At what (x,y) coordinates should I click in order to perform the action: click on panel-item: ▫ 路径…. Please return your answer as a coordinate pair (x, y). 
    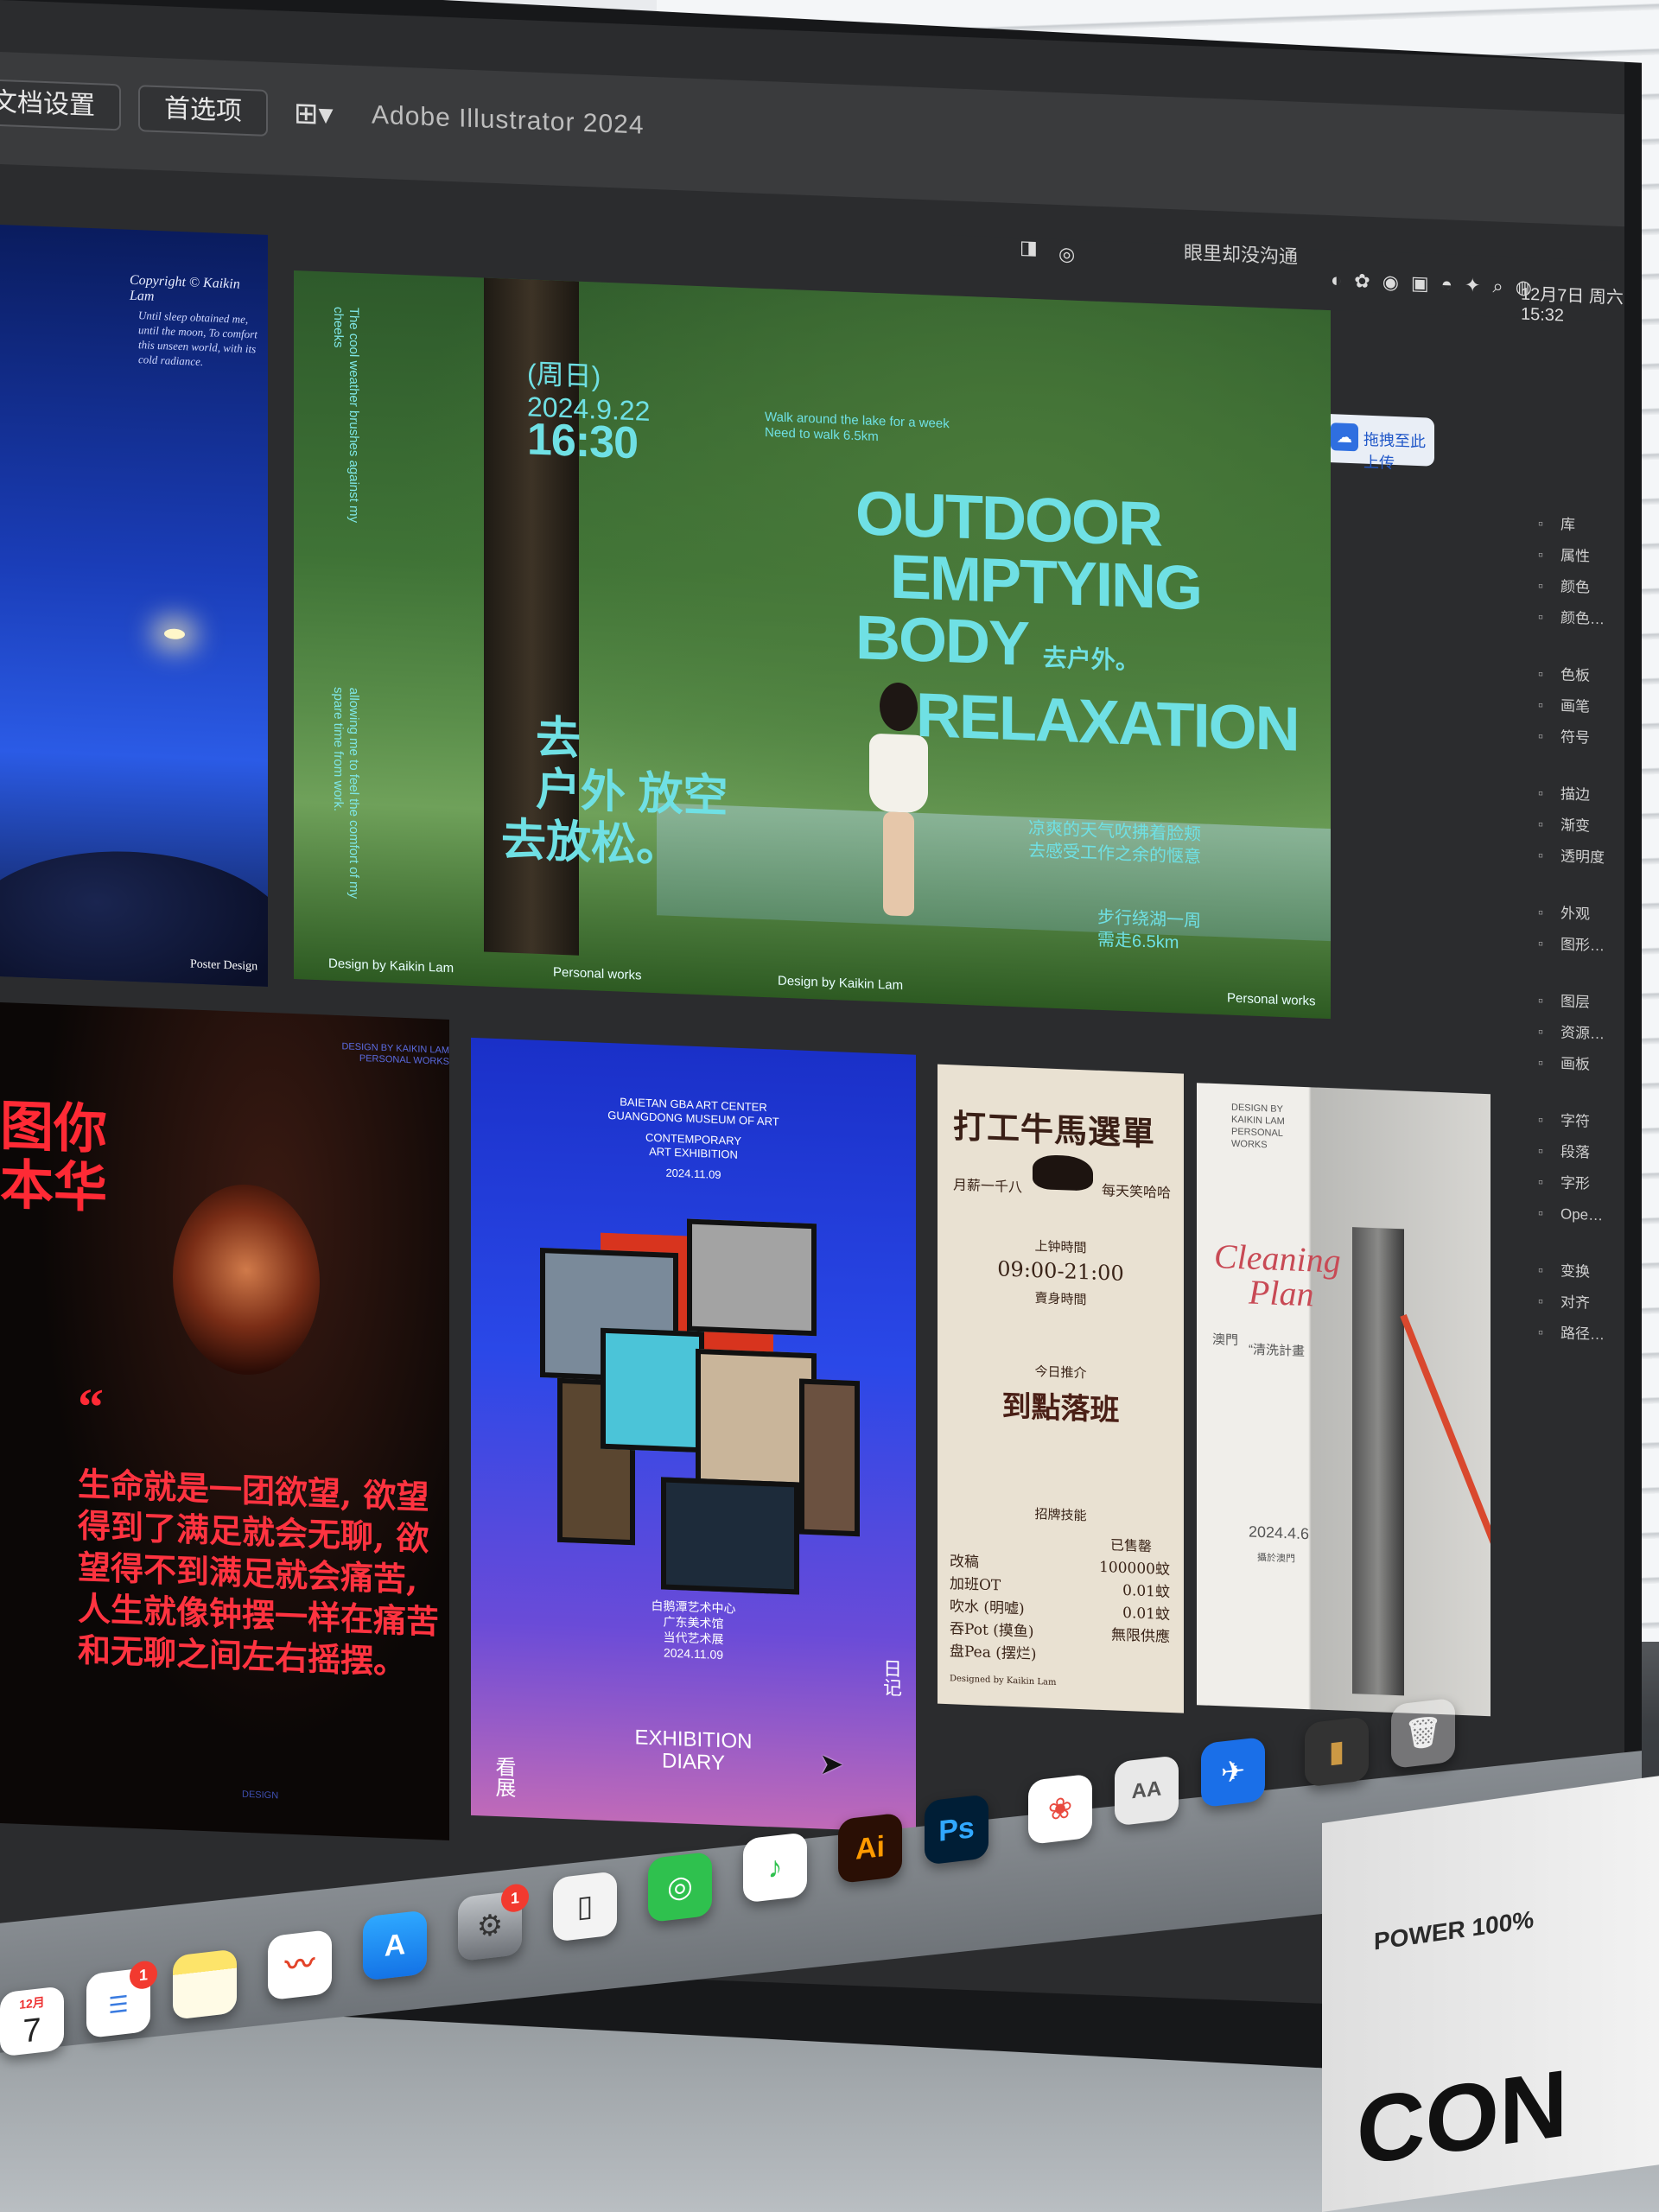
    Looking at the image, I should click on (1581, 1334).